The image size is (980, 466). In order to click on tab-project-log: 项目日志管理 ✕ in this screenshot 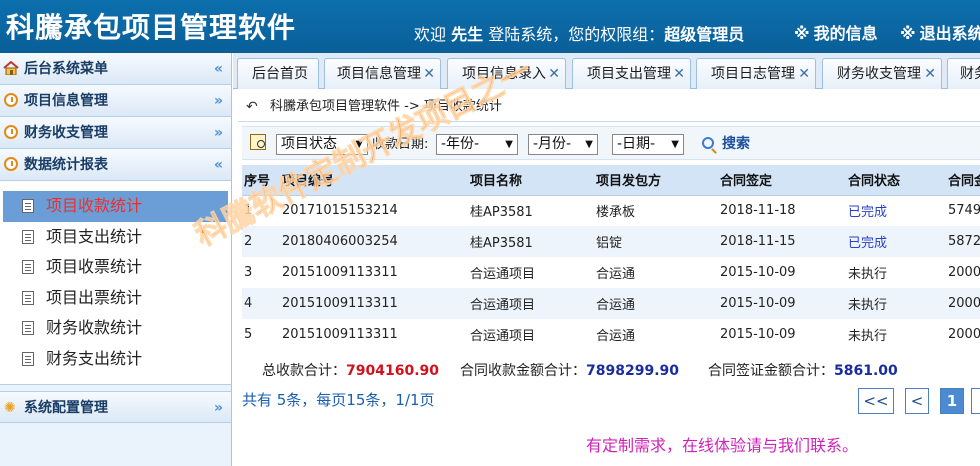, I will do `click(756, 73)`.